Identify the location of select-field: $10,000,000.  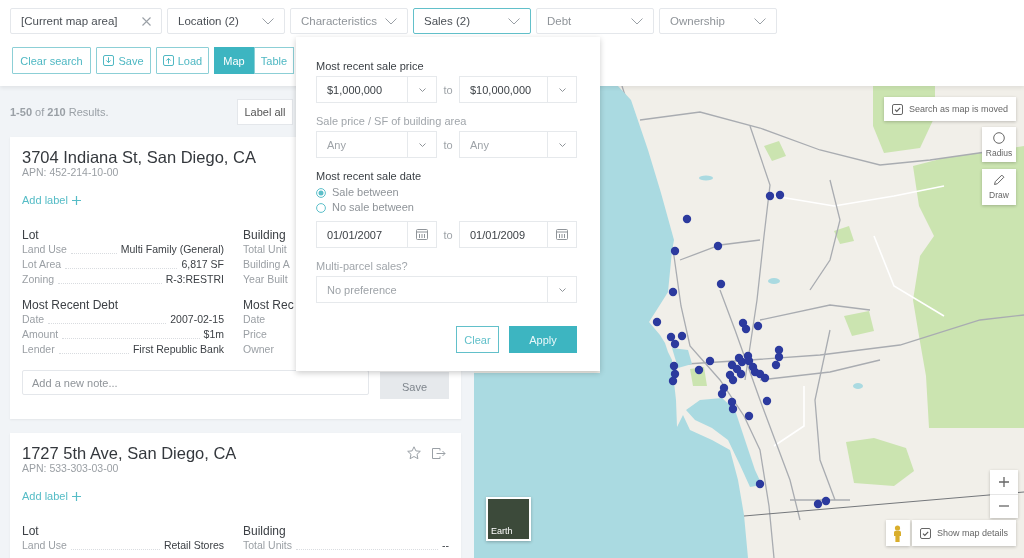
(518, 89).